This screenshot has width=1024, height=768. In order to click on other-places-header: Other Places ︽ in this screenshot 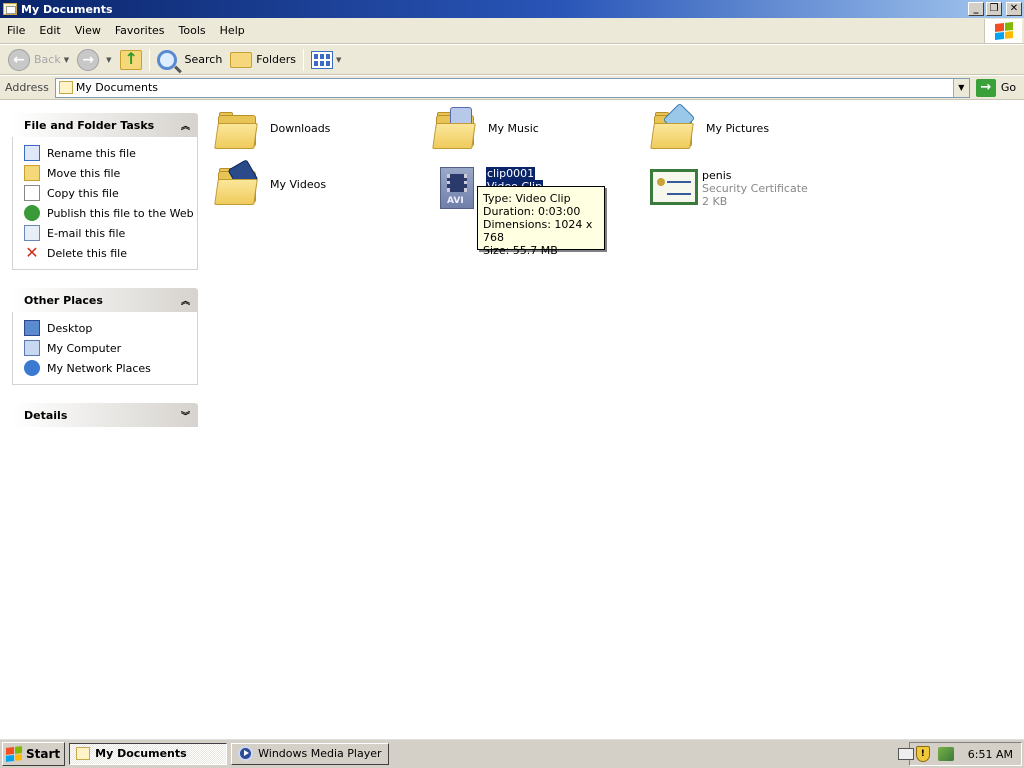, I will do `click(105, 300)`.